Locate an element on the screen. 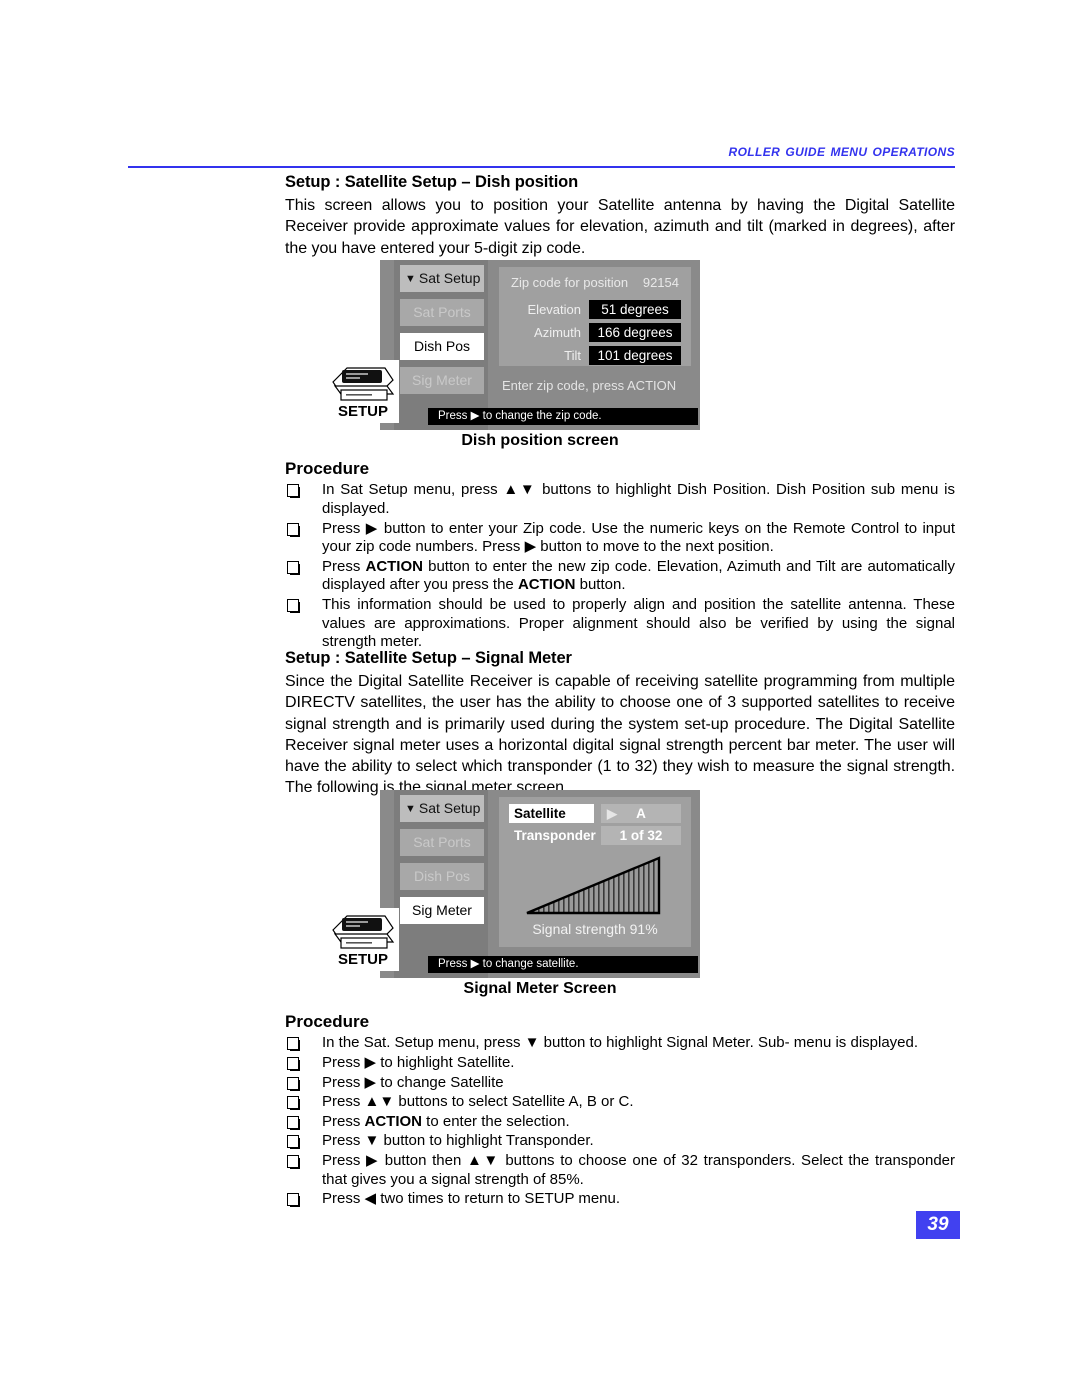  meter-menu-item-sat-ports: Sat Ports is located at coordinates (442, 842).